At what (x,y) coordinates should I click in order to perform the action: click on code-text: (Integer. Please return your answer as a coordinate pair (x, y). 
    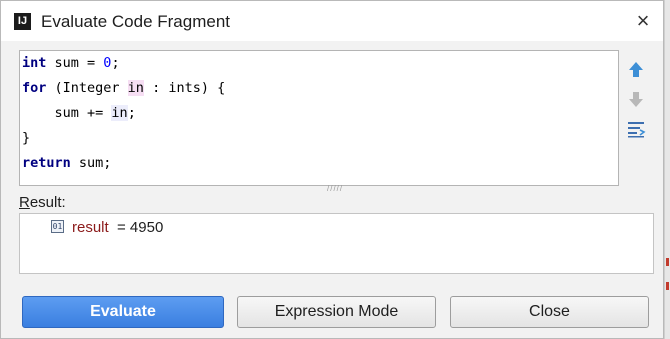
    Looking at the image, I should click on (87, 88).